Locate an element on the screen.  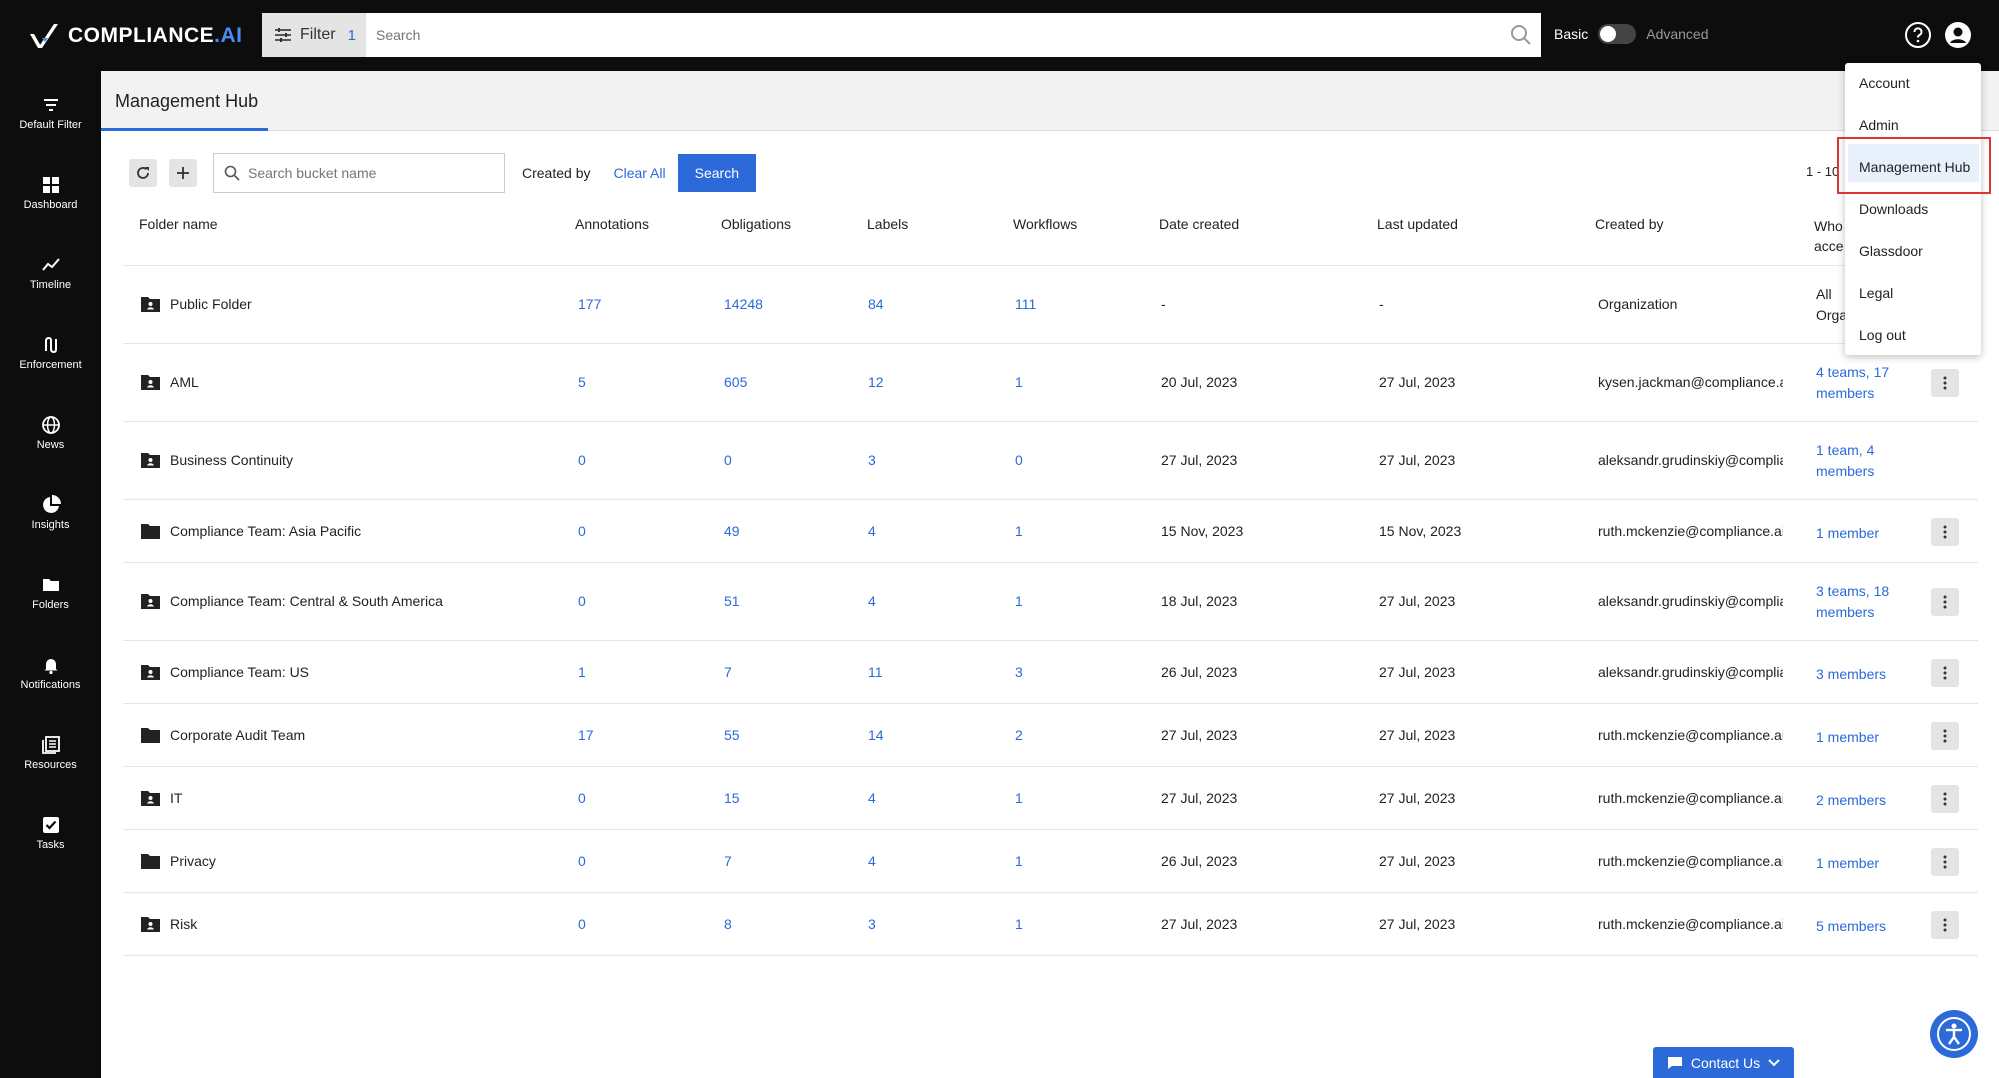
folder-name-cell: Compliance Team: US is located at coordinates (225, 672).